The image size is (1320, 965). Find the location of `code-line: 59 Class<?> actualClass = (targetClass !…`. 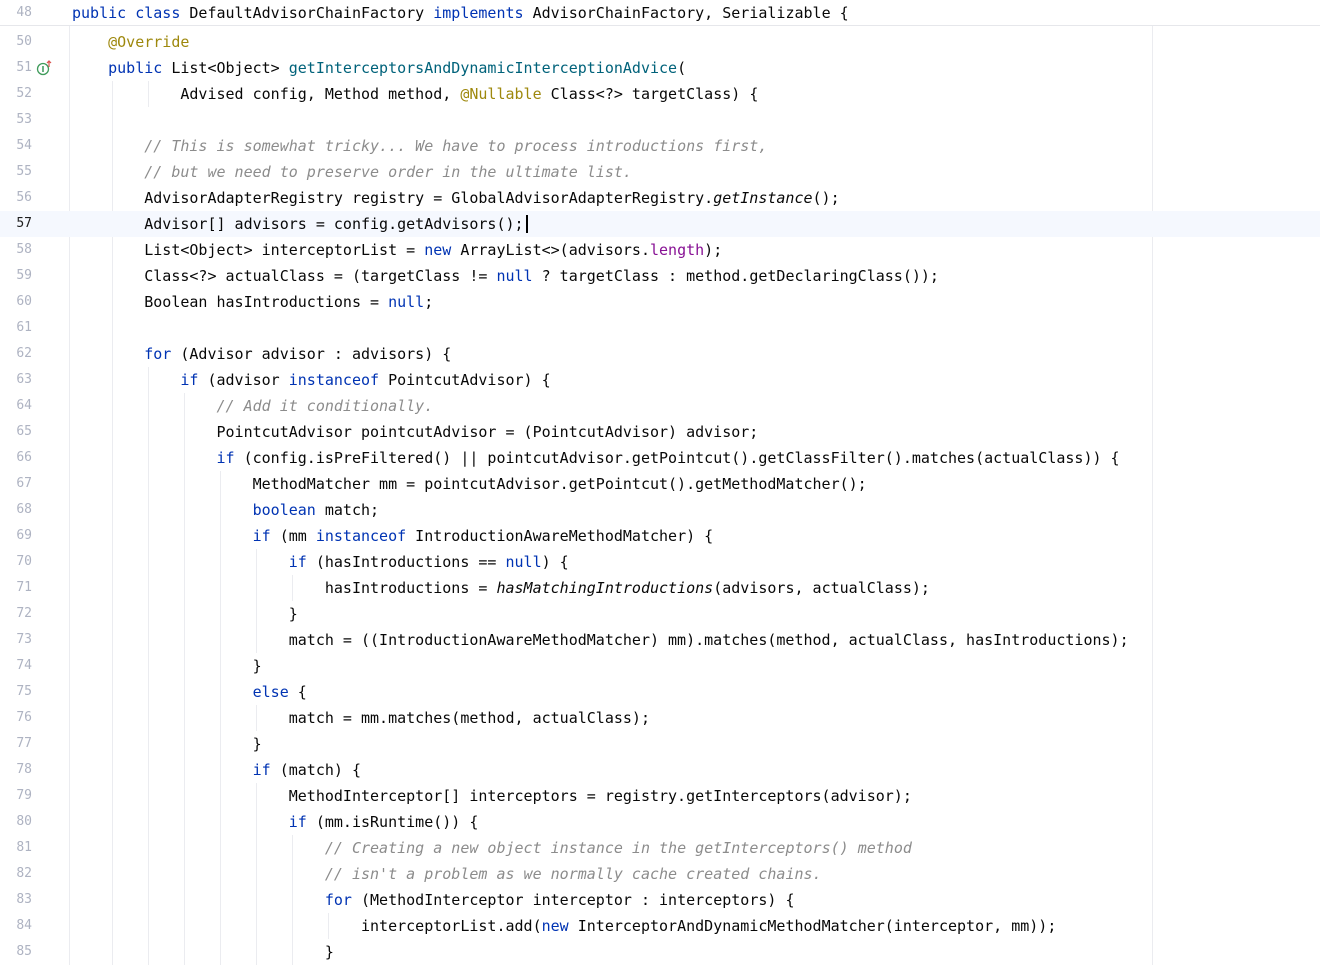

code-line: 59 Class<?> actualClass = (targetClass !… is located at coordinates (660, 276).